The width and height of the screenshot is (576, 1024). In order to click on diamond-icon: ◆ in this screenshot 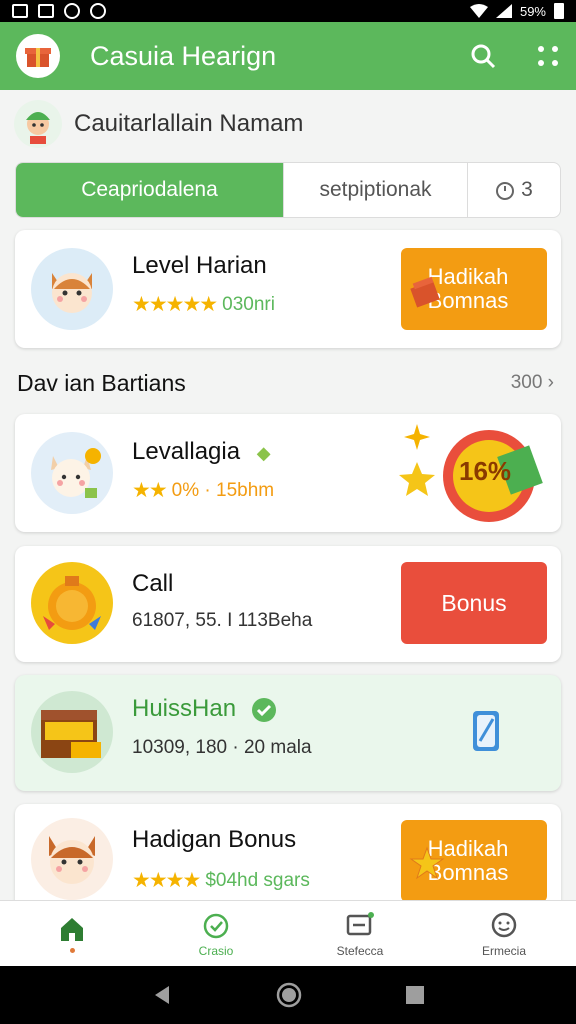, I will do `click(263, 453)`.